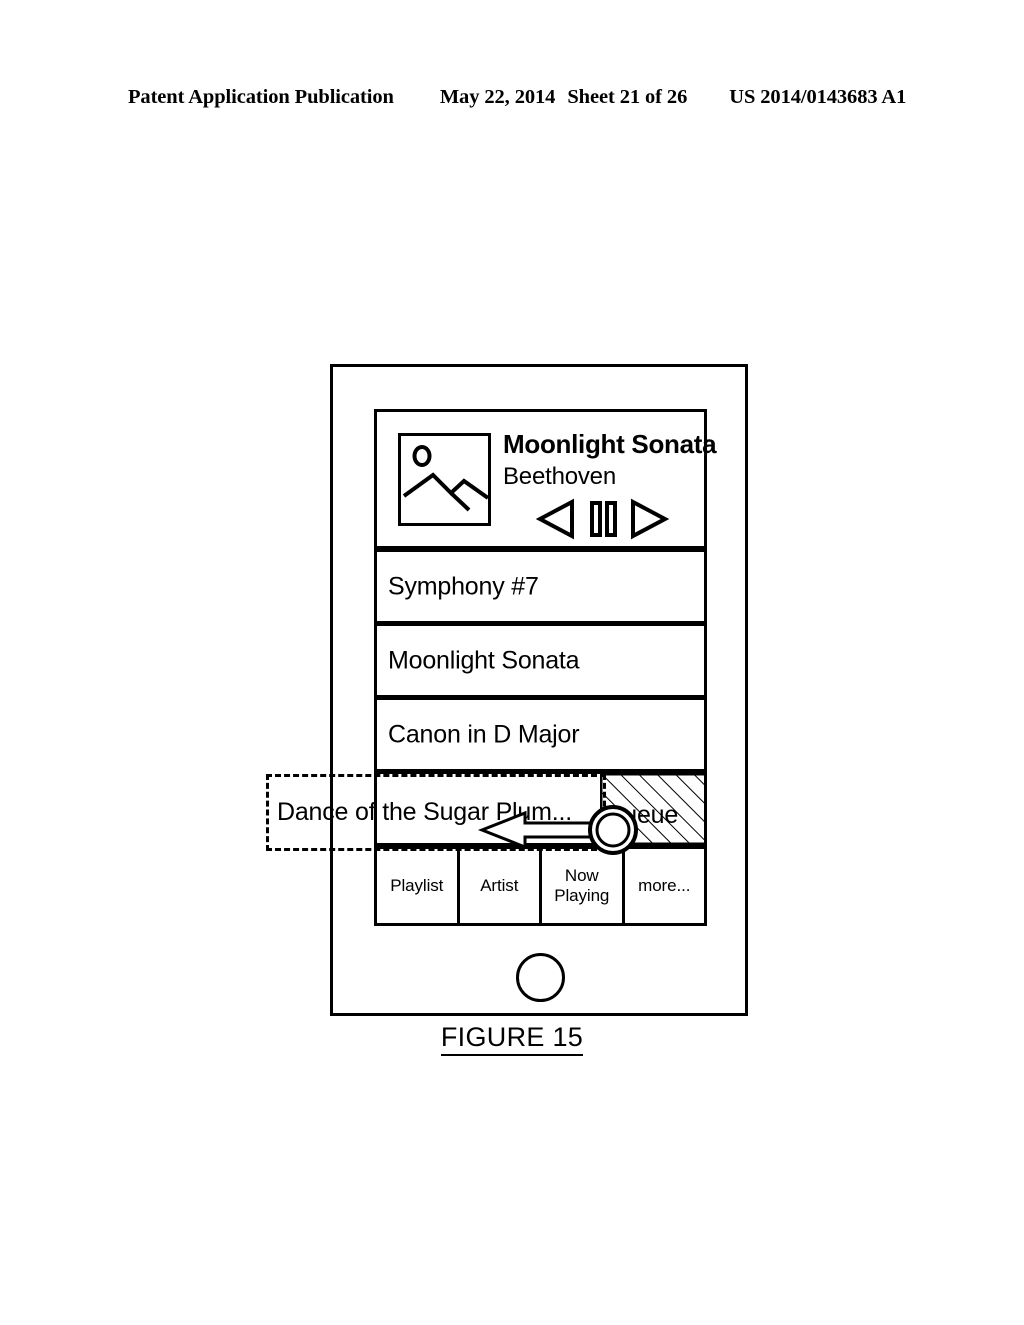  Describe the element at coordinates (641, 815) in the screenshot. I see `queue-label: Queue` at that location.